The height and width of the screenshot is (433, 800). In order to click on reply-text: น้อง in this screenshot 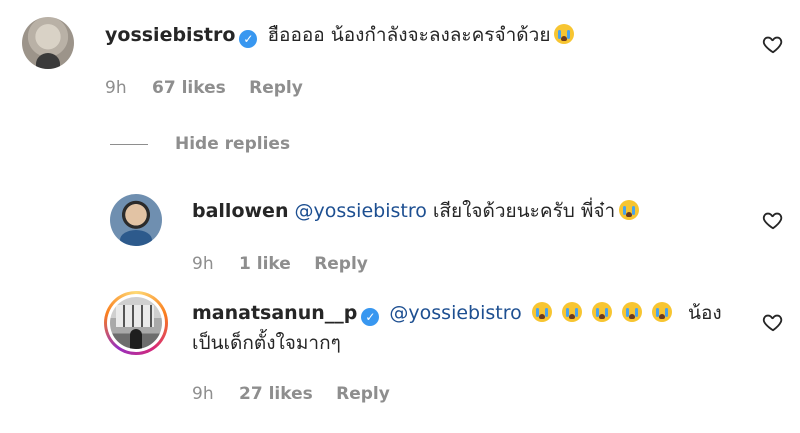, I will do `click(705, 313)`.